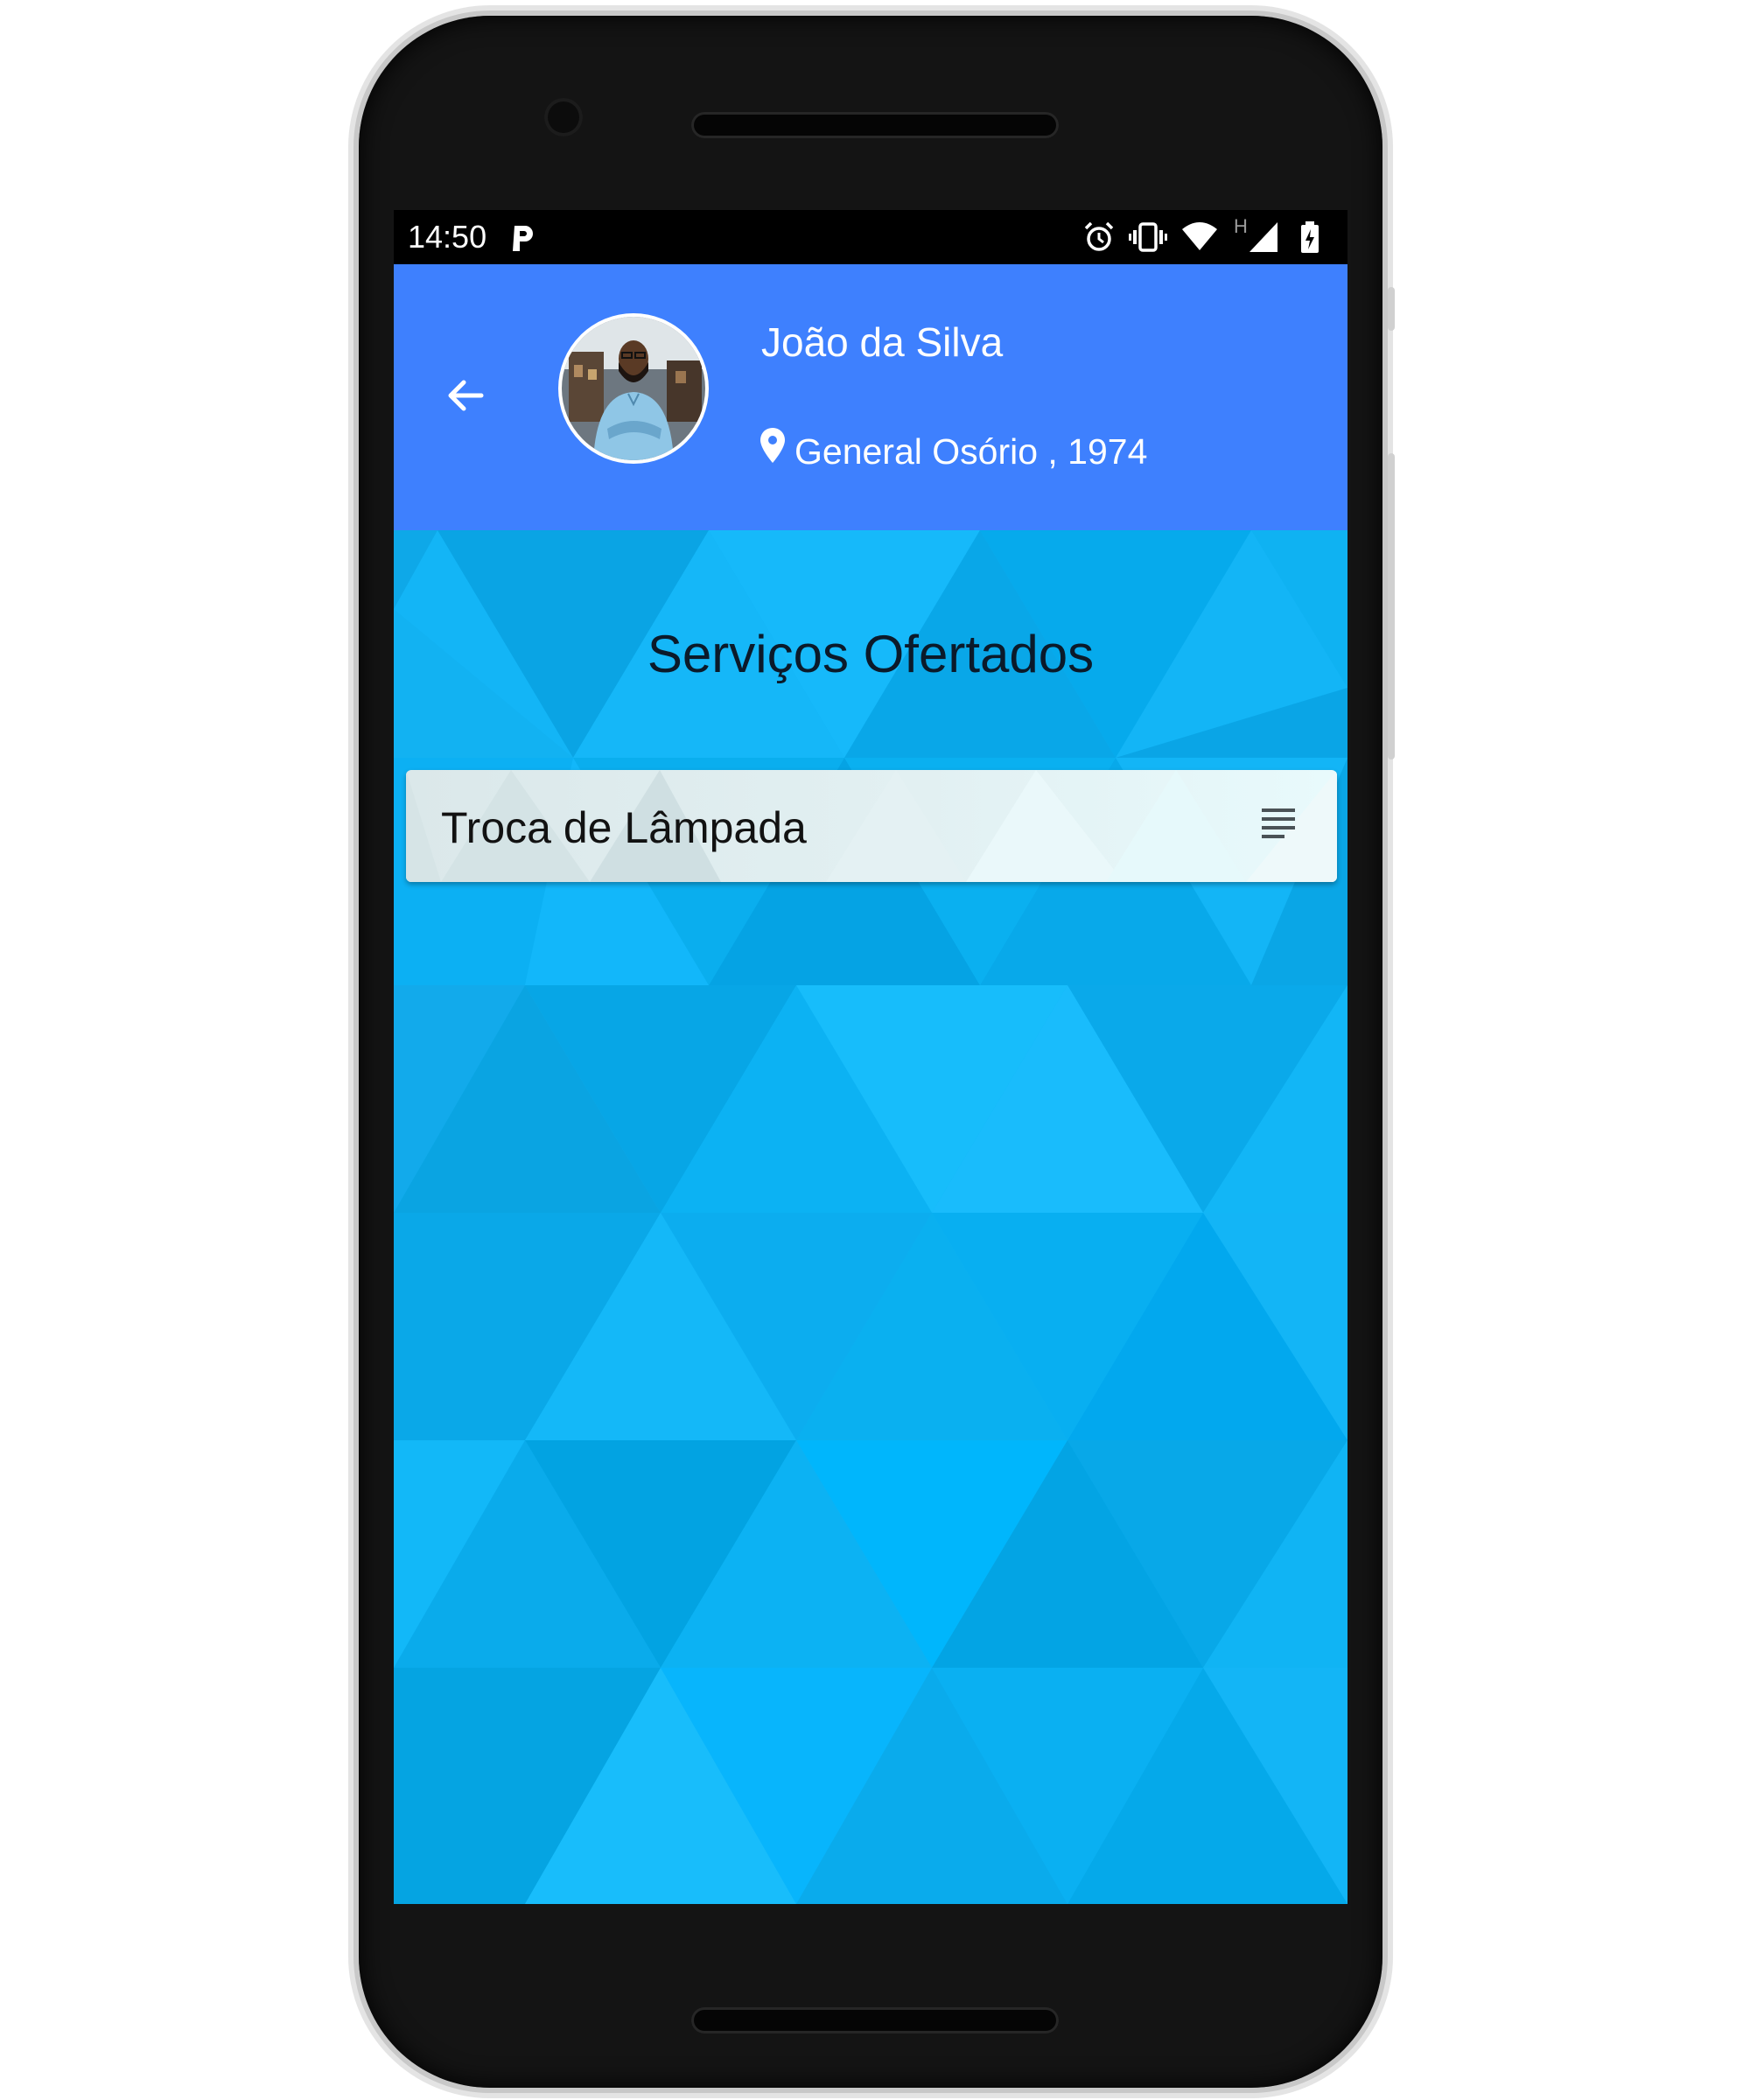 The width and height of the screenshot is (1750, 2100). Describe the element at coordinates (772, 445) in the screenshot. I see `location-pin-icon` at that location.